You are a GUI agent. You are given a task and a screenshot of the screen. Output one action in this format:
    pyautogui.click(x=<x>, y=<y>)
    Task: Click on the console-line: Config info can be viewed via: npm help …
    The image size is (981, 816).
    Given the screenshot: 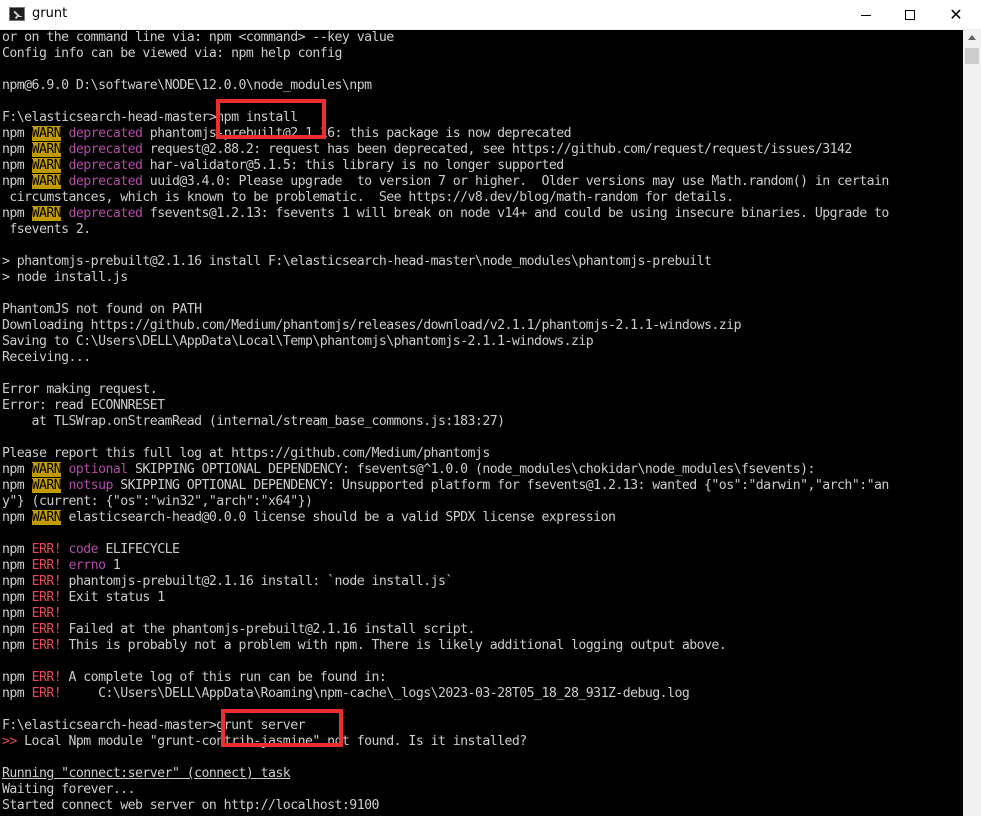 What is the action you would take?
    pyautogui.click(x=445, y=54)
    